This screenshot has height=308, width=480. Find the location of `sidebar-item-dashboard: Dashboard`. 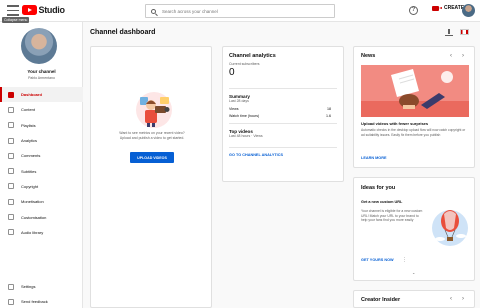

sidebar-item-dashboard: Dashboard is located at coordinates (41, 95).